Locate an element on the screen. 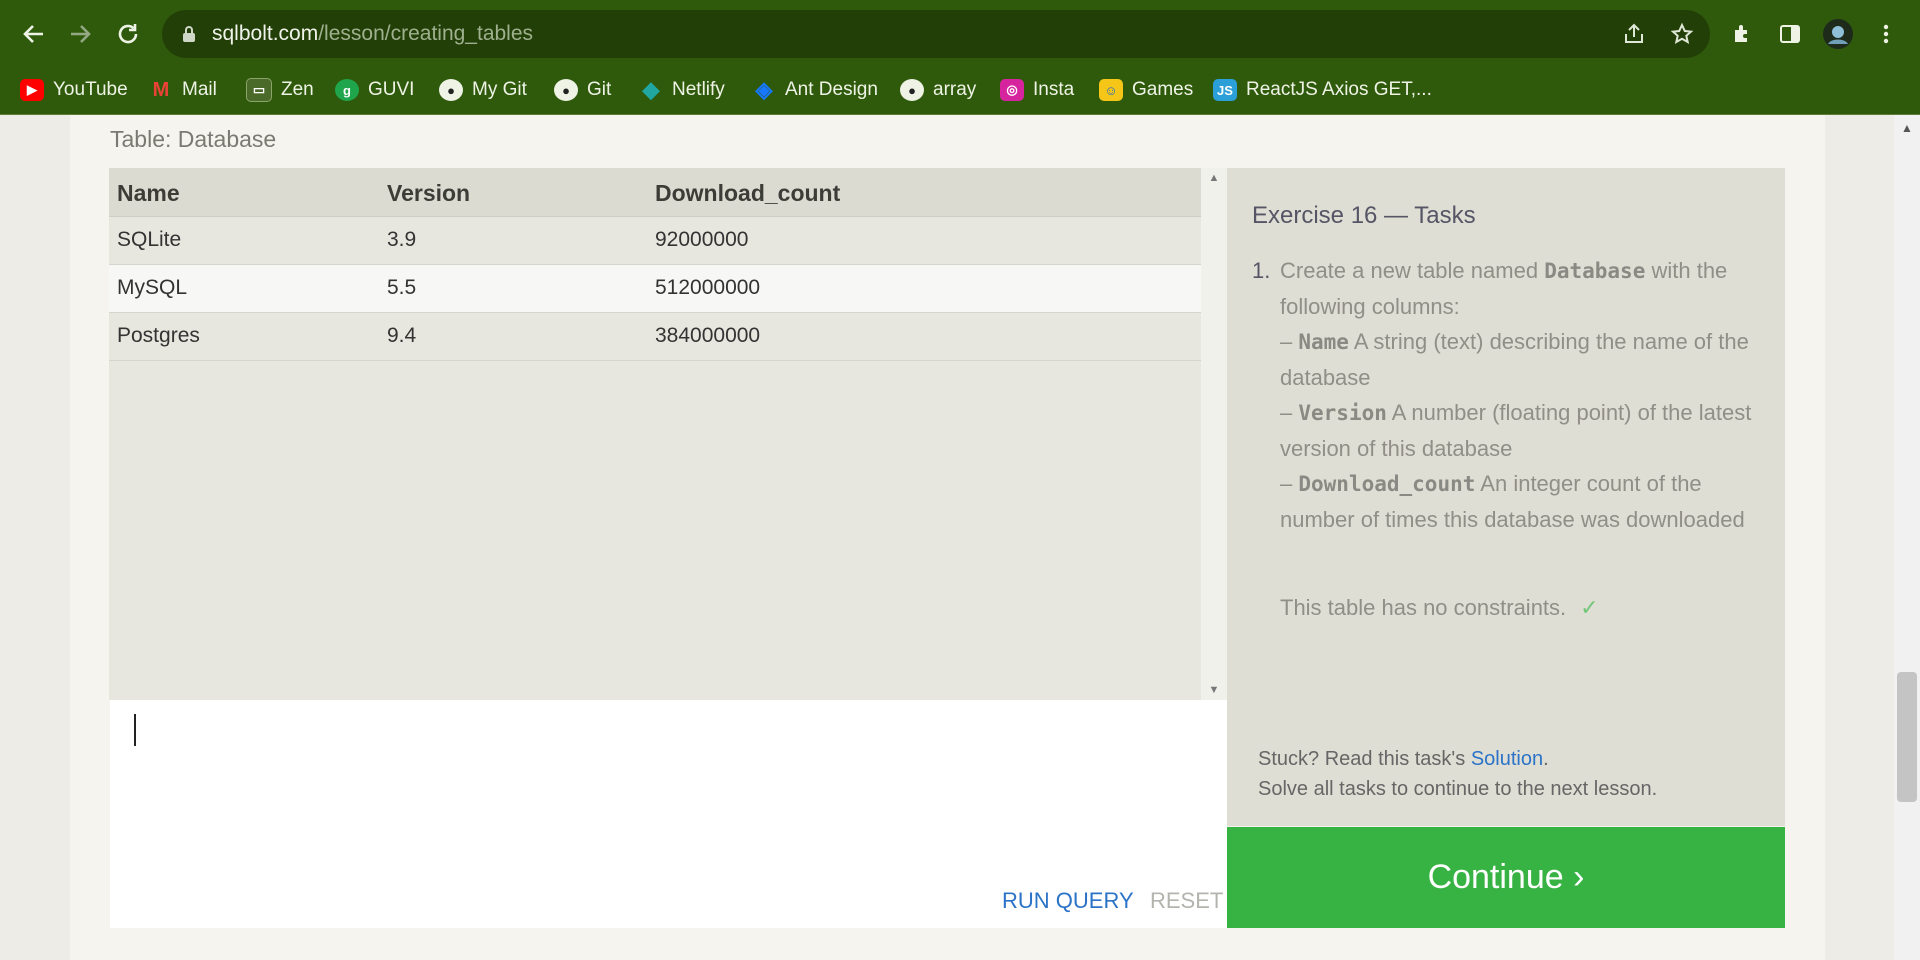 This screenshot has width=1920, height=960. gmail-icon: M is located at coordinates (161, 89).